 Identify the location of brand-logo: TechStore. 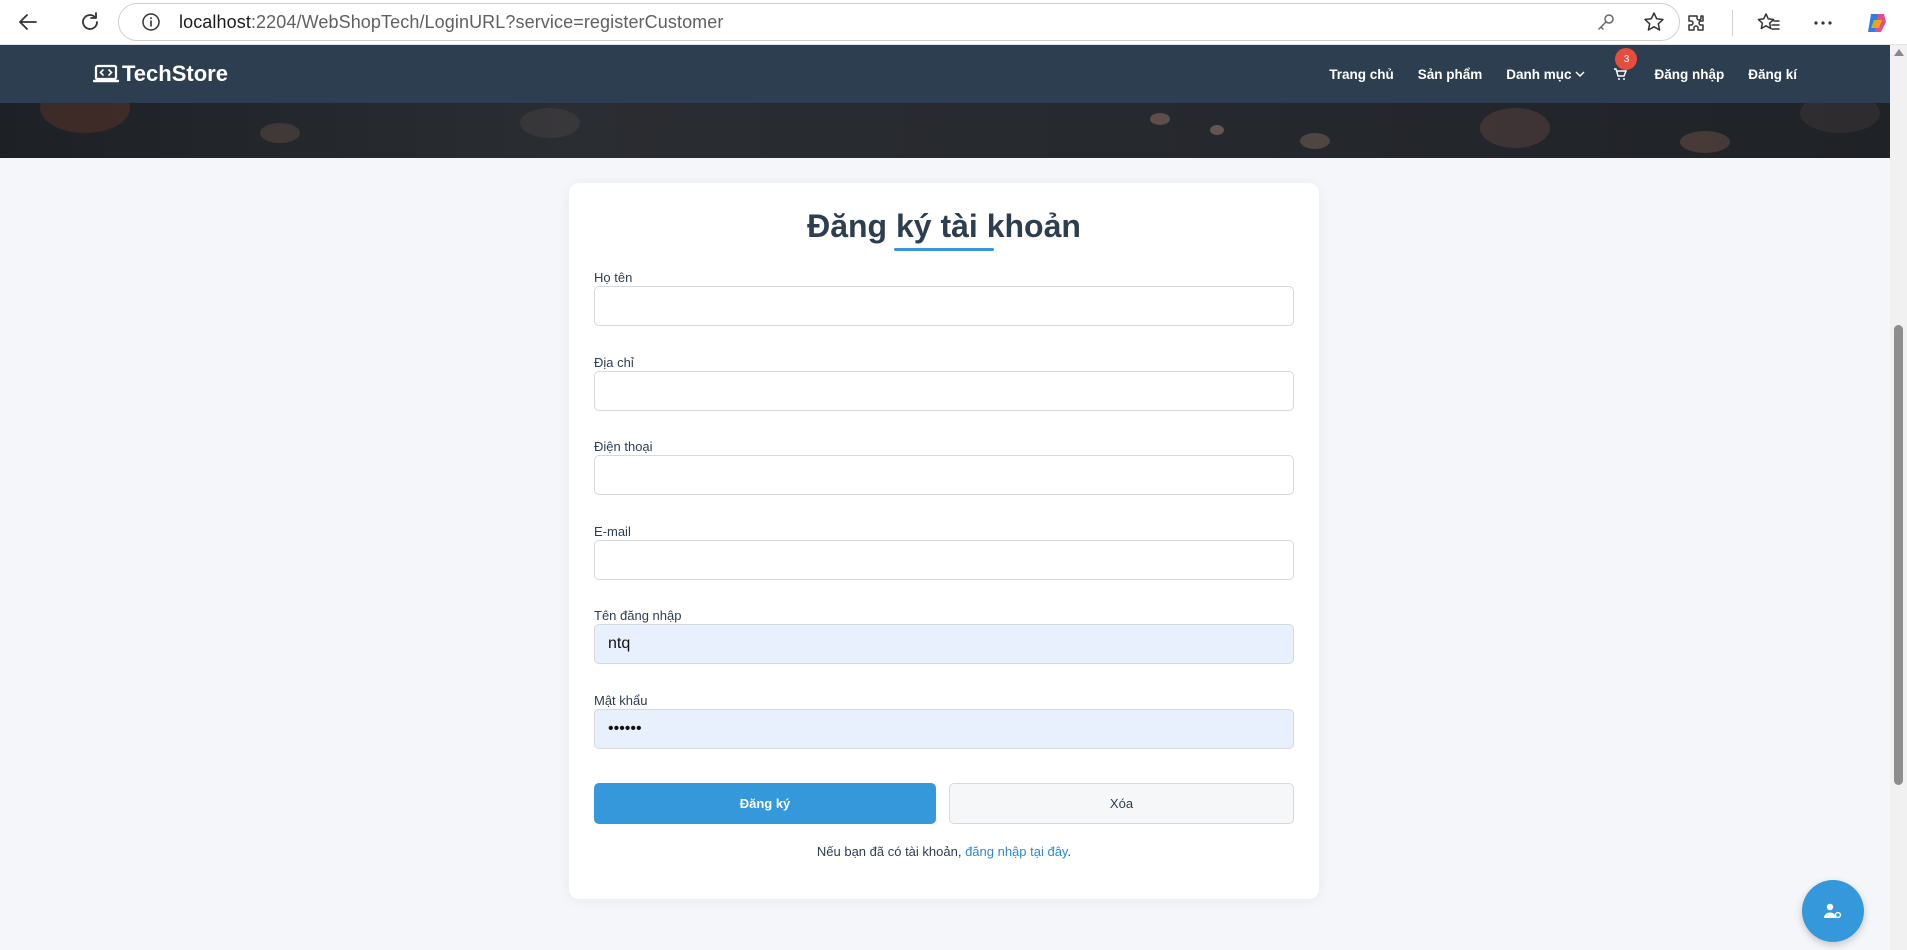
(160, 74).